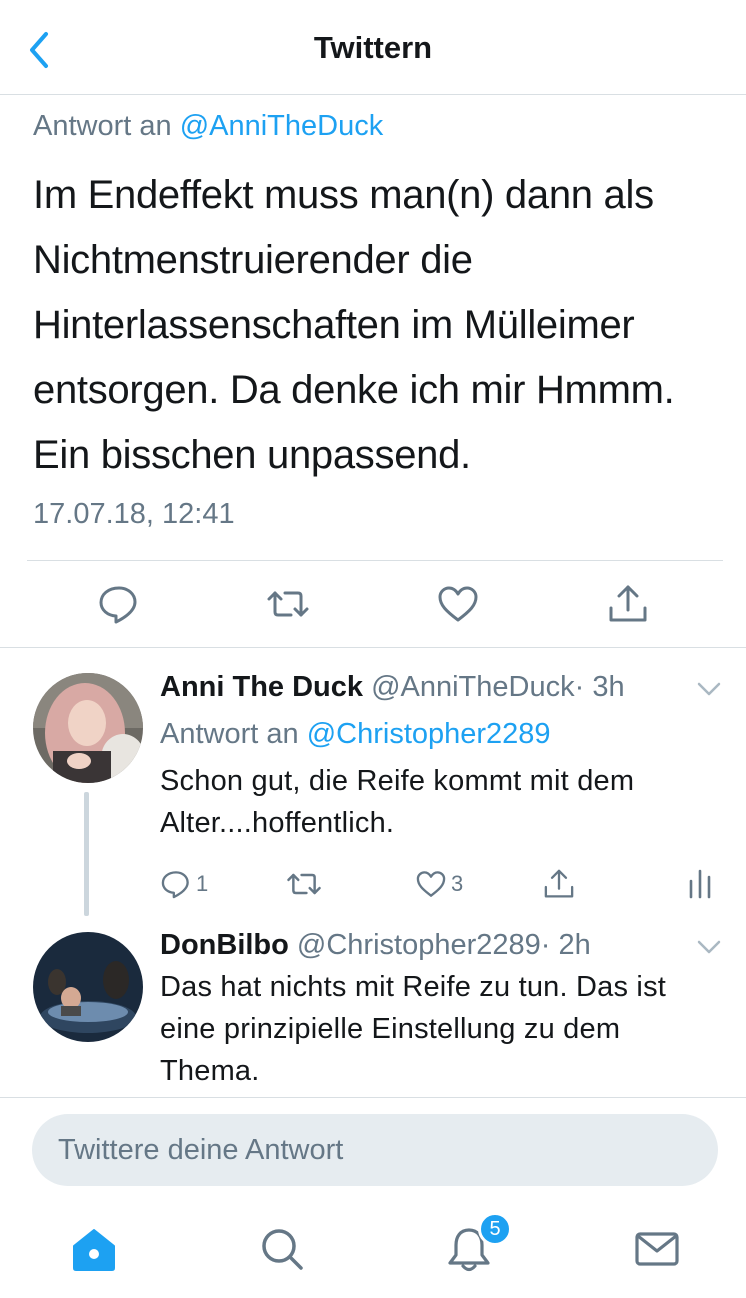 The image size is (746, 1298). I want to click on page-title: Twittern, so click(373, 47).